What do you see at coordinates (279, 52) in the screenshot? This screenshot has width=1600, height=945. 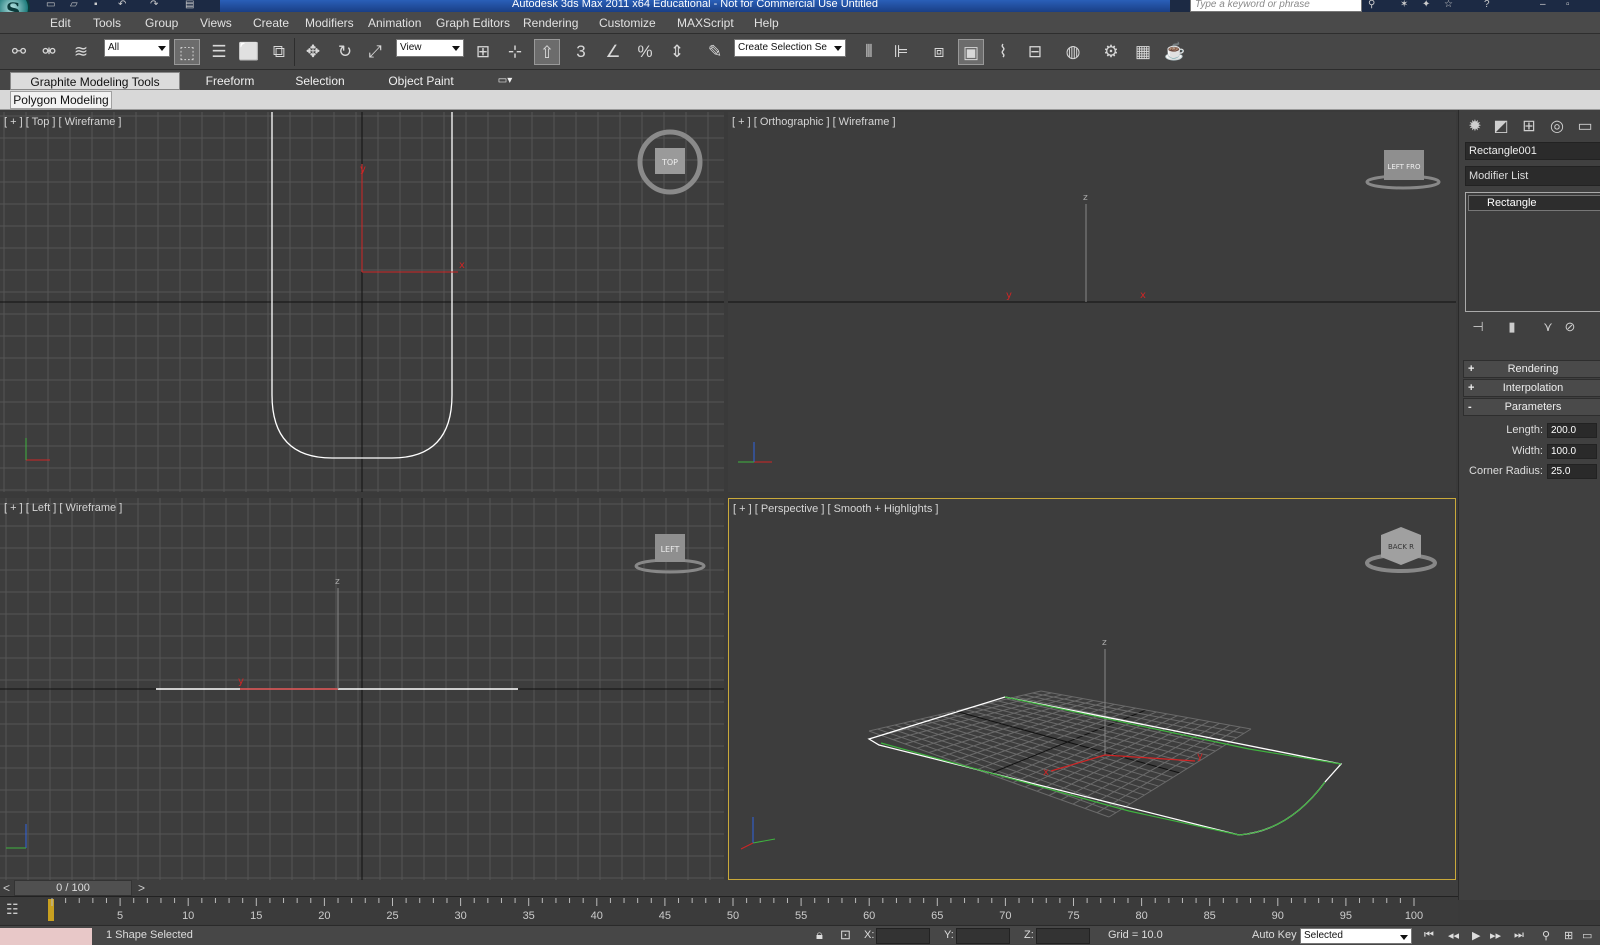 I see `window-crossing-icon: ⧉` at bounding box center [279, 52].